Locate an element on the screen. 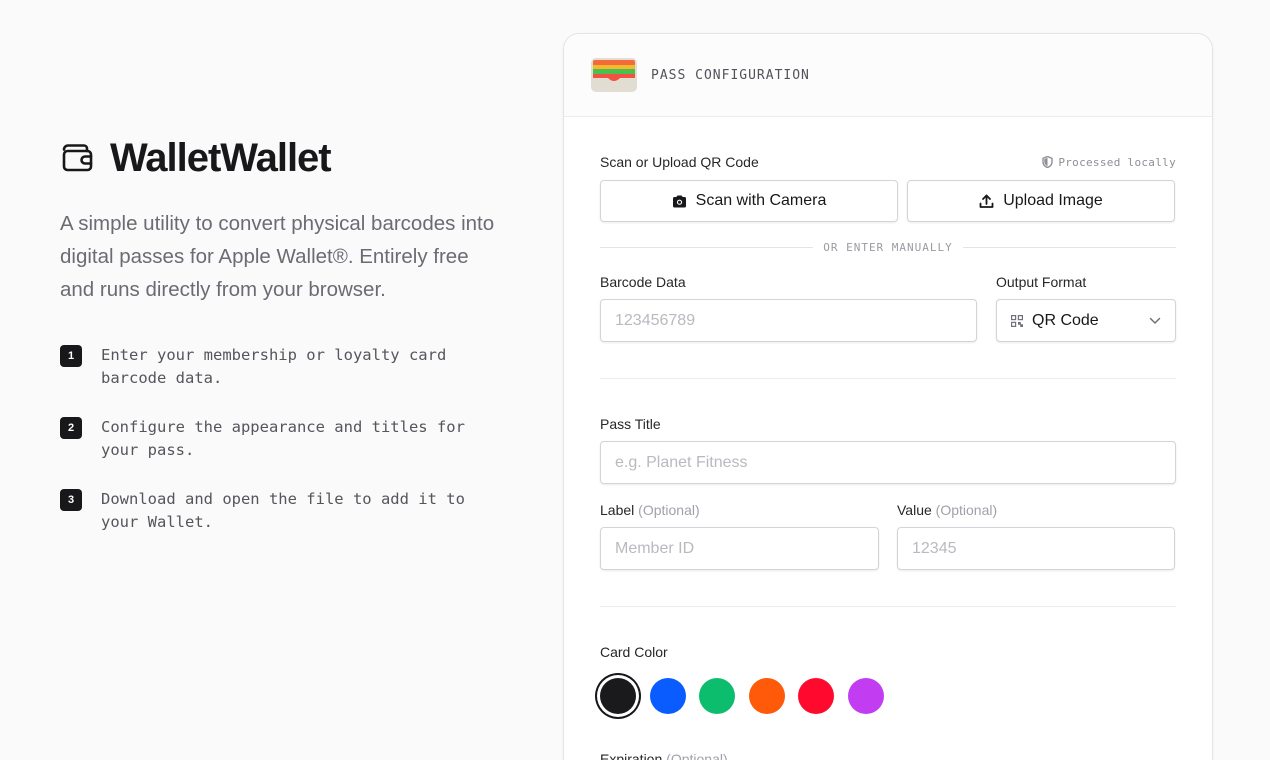 The image size is (1270, 760). card-color-label: Card Color is located at coordinates (634, 652).